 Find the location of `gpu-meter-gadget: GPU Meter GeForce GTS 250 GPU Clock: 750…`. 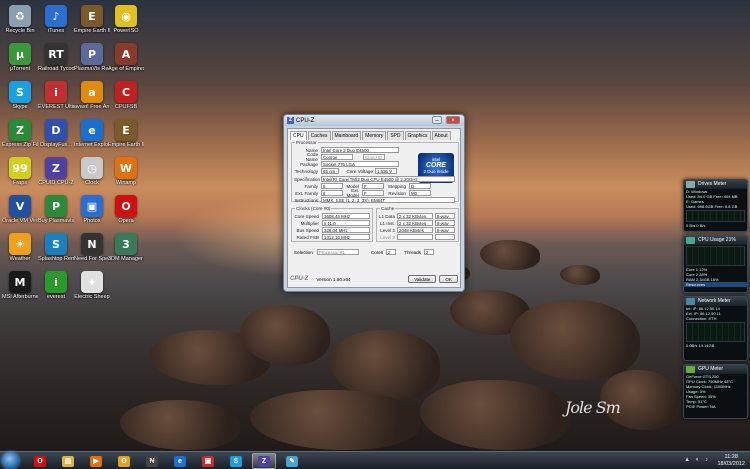

gpu-meter-gadget: GPU Meter GeForce GTS 250 GPU Clock: 750… is located at coordinates (715, 391).